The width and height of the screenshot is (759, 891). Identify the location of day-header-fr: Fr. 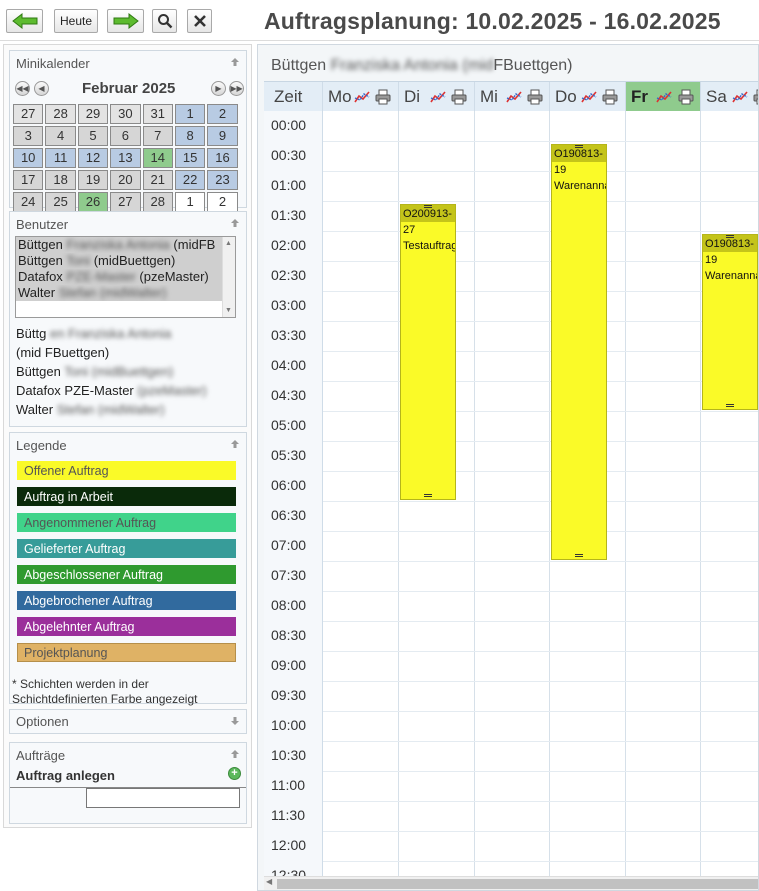
(663, 96).